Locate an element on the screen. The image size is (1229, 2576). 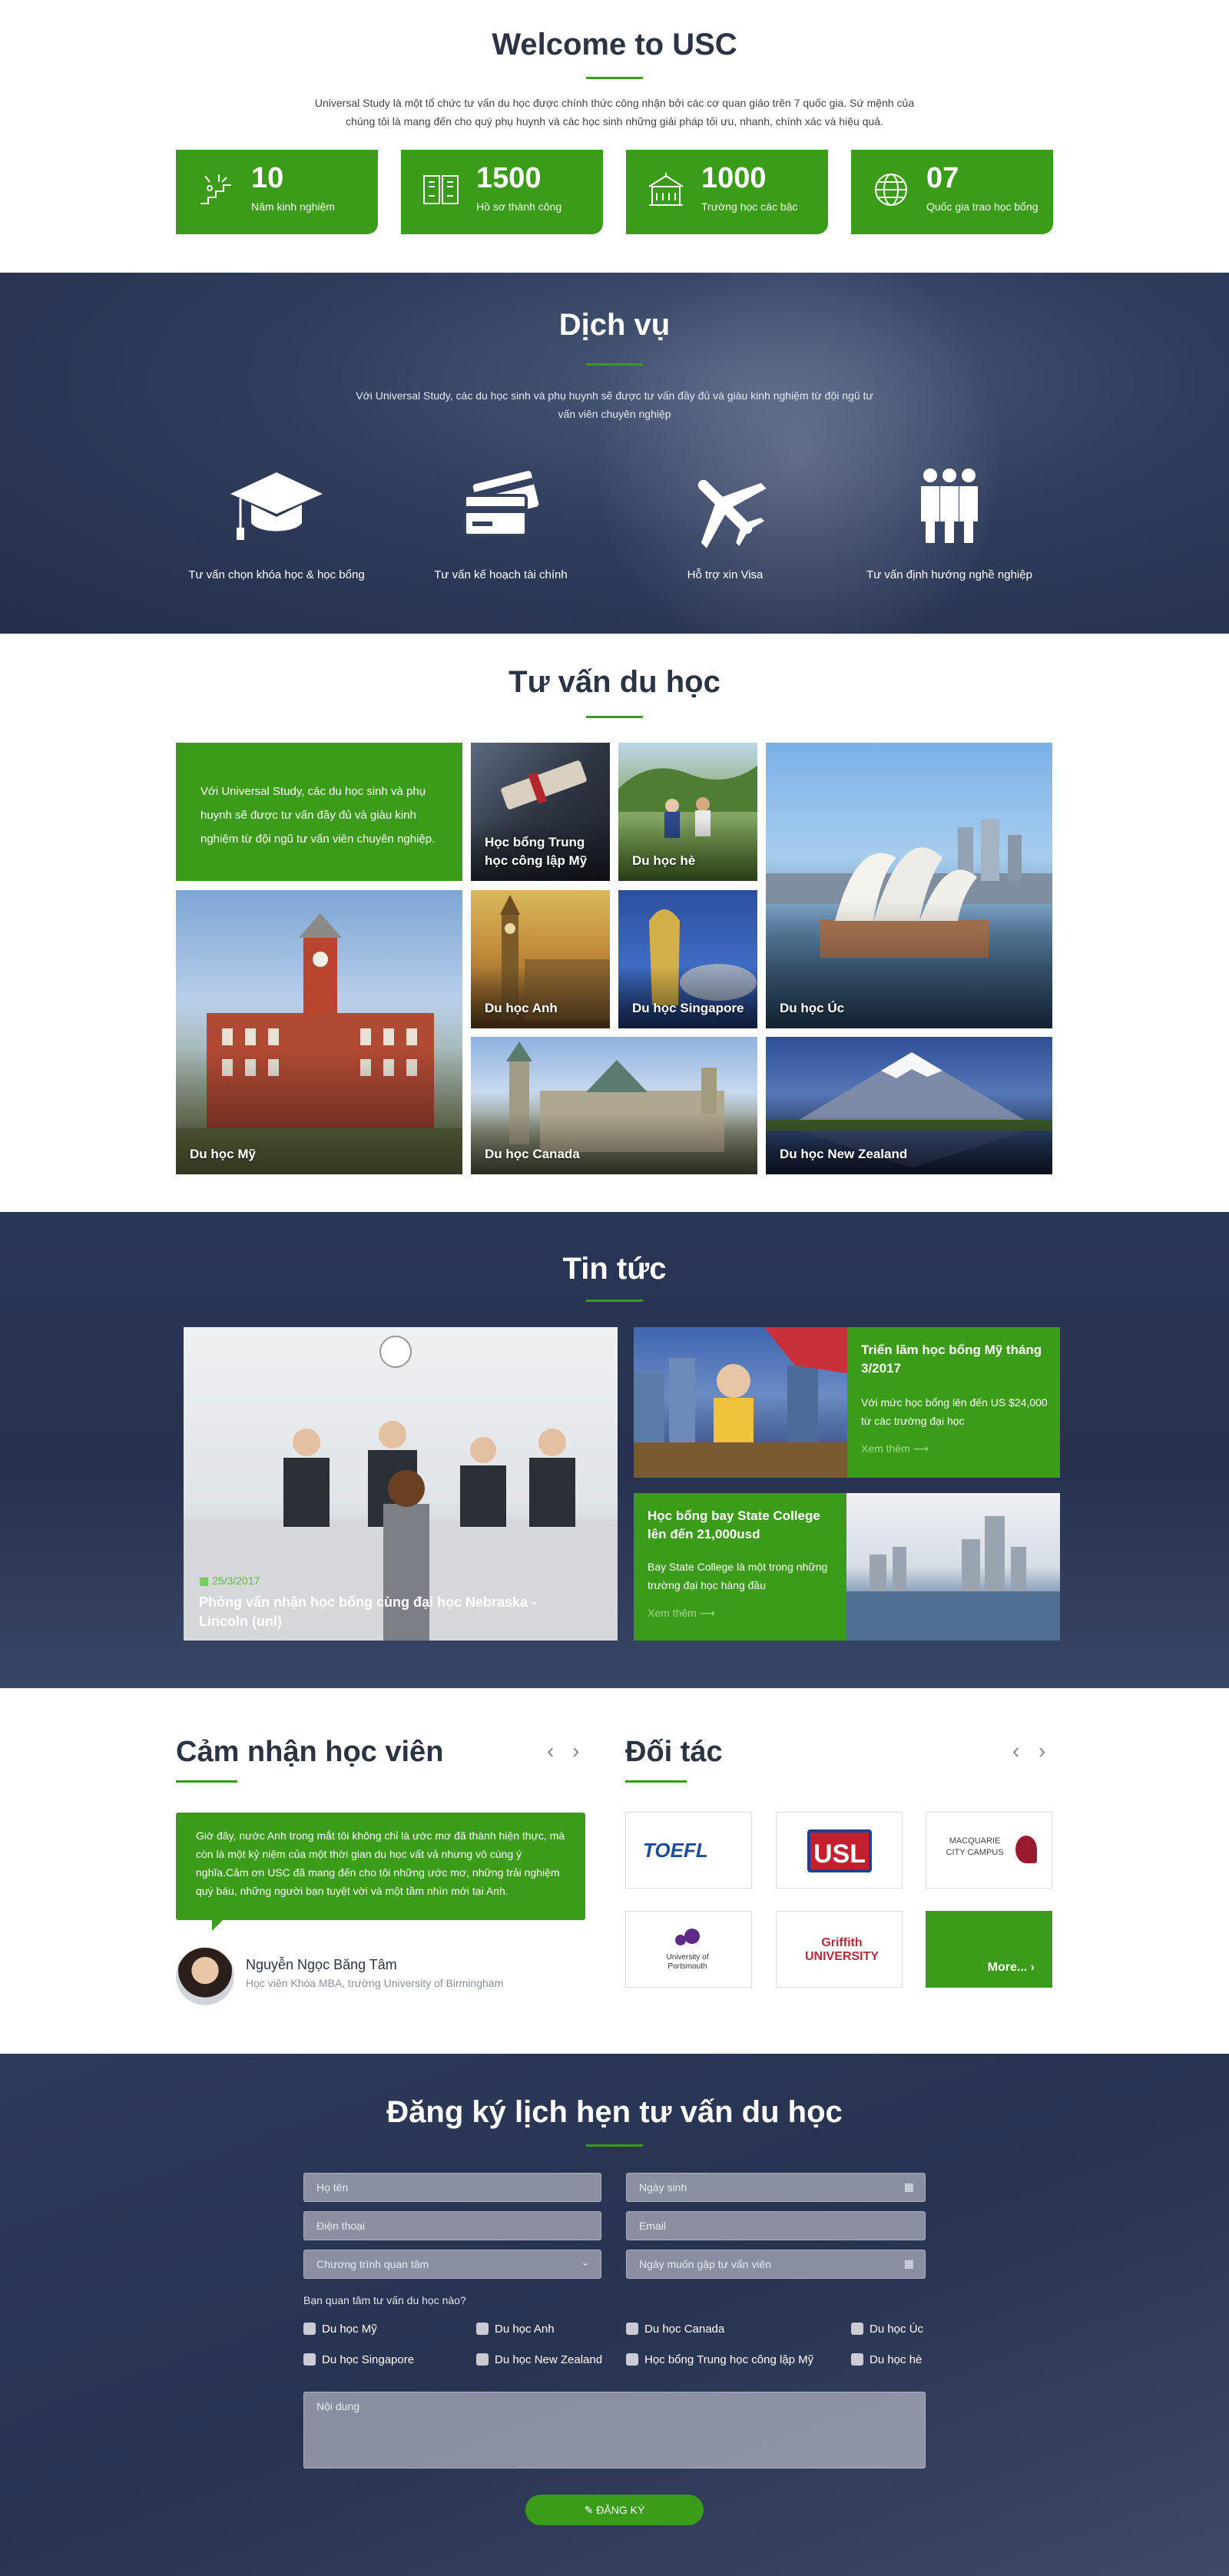
testimonials-title: Cảm nhận học viên is located at coordinates (310, 1752).